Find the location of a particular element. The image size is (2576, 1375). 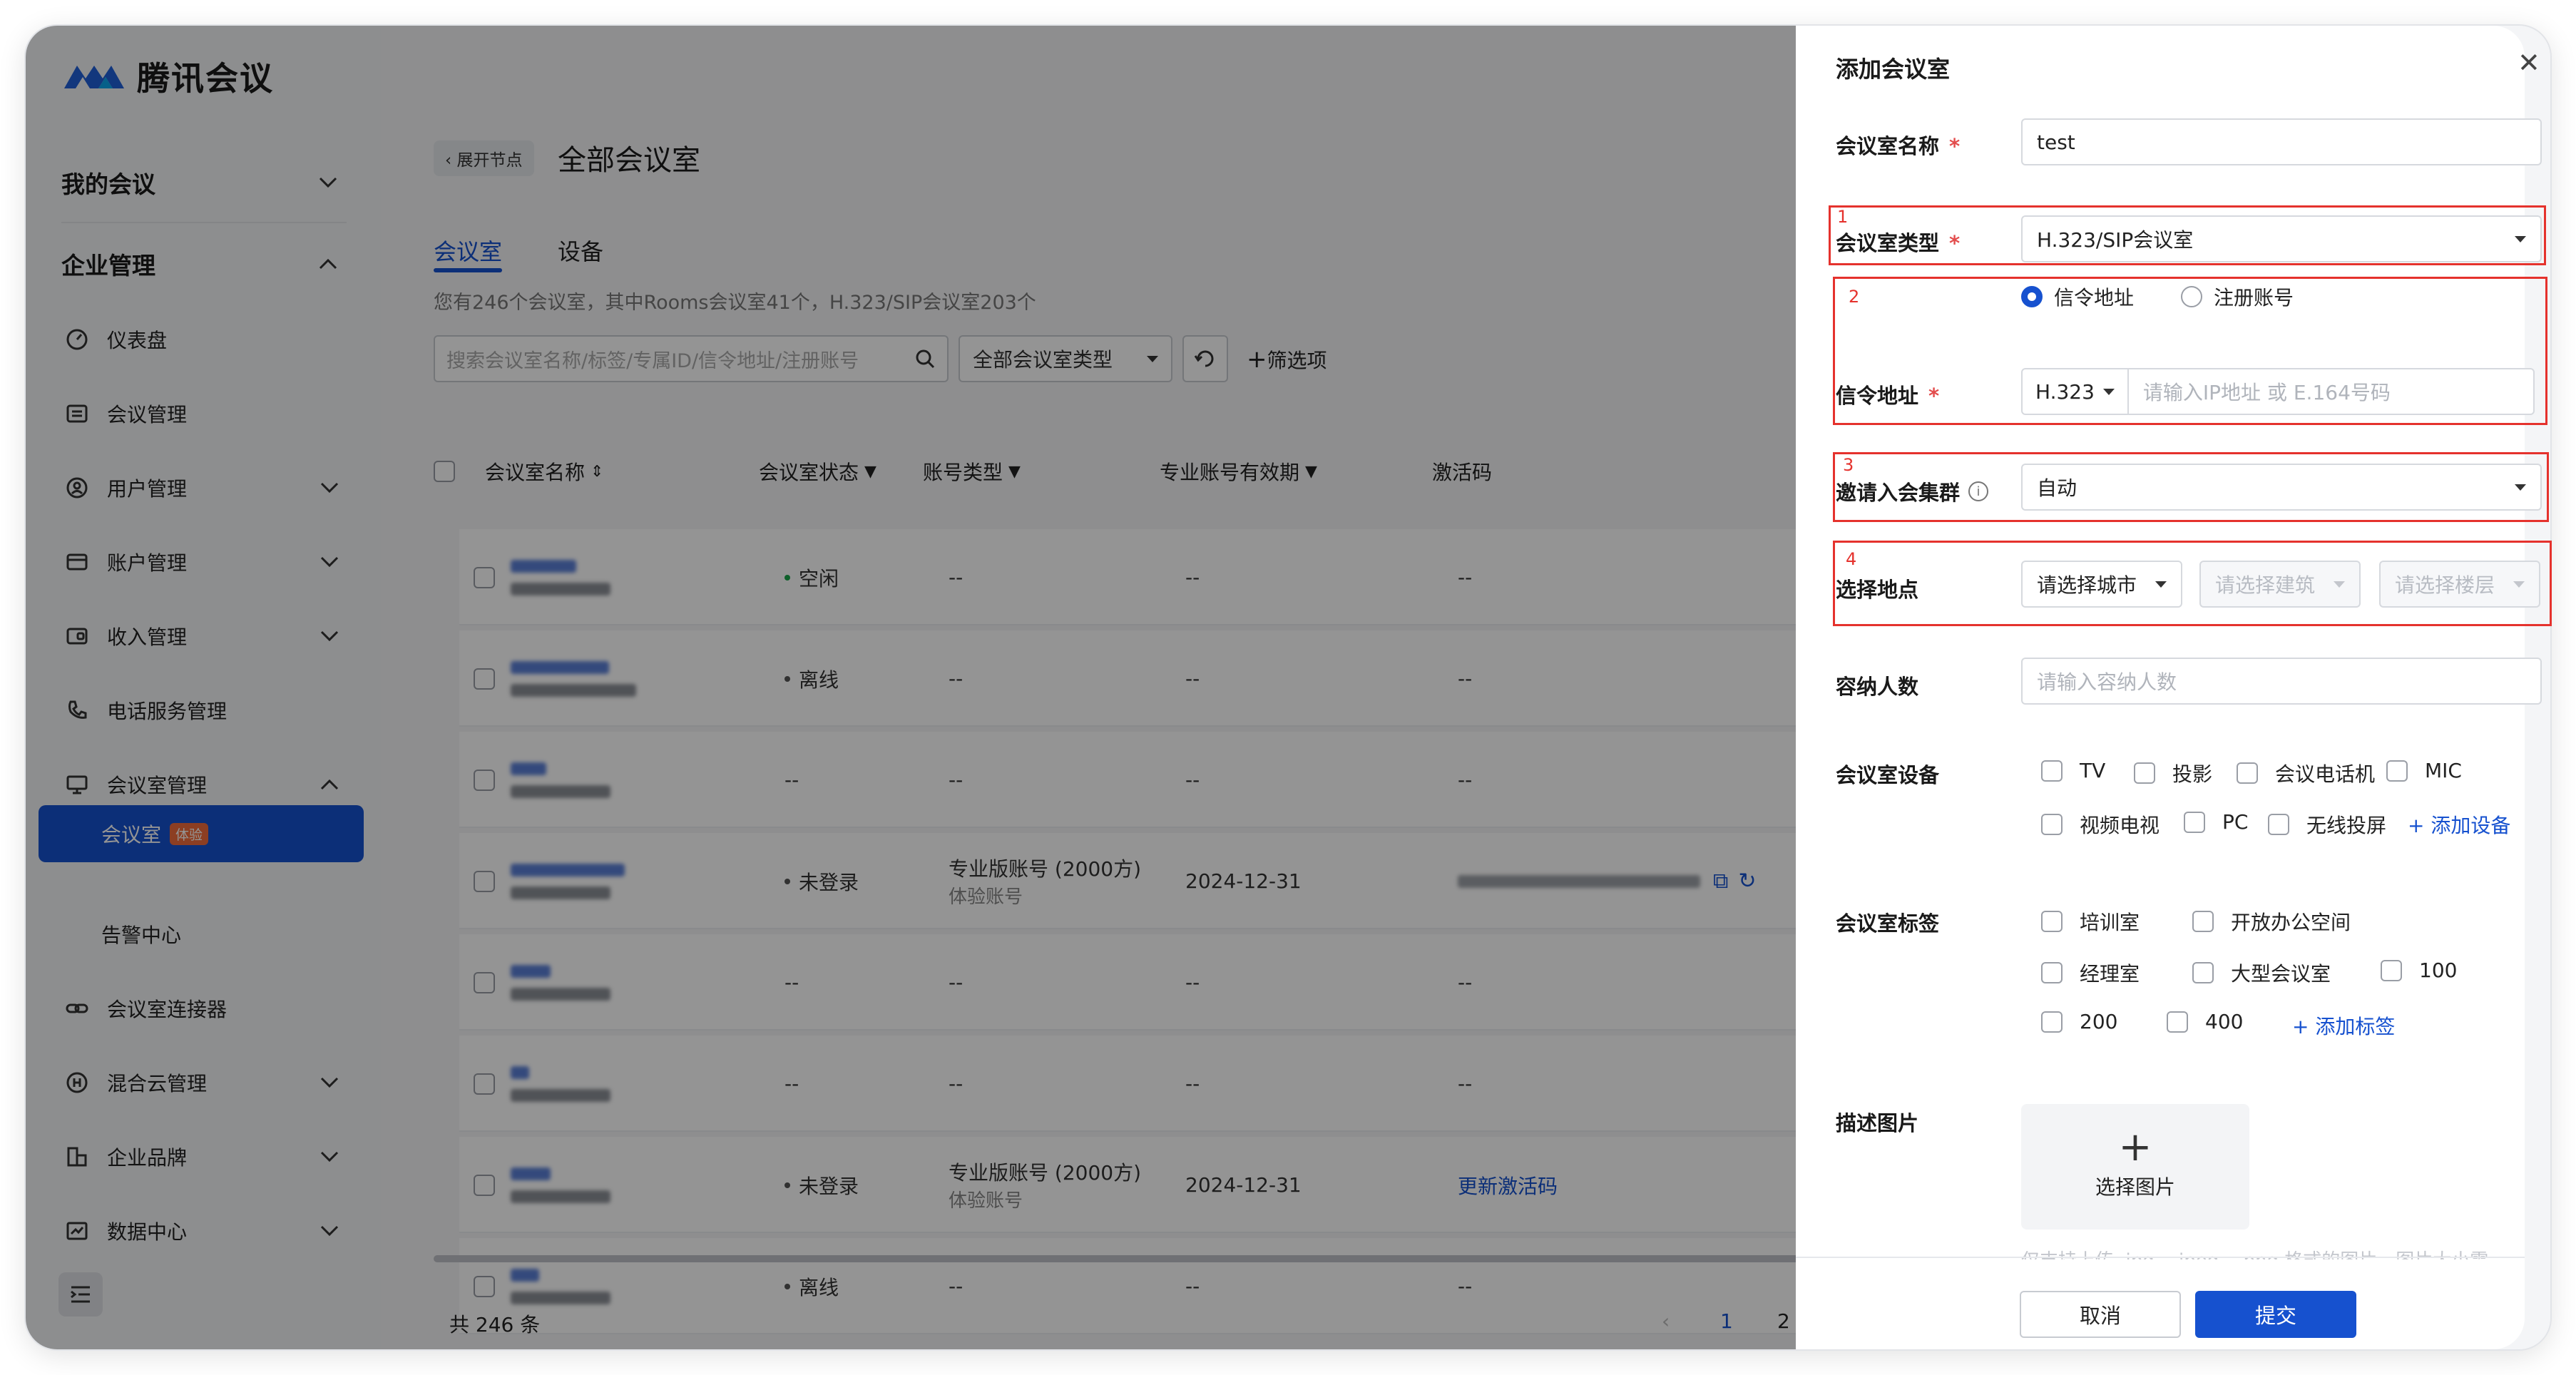

capacity-input: 请输入容纳人数 is located at coordinates (2281, 681).